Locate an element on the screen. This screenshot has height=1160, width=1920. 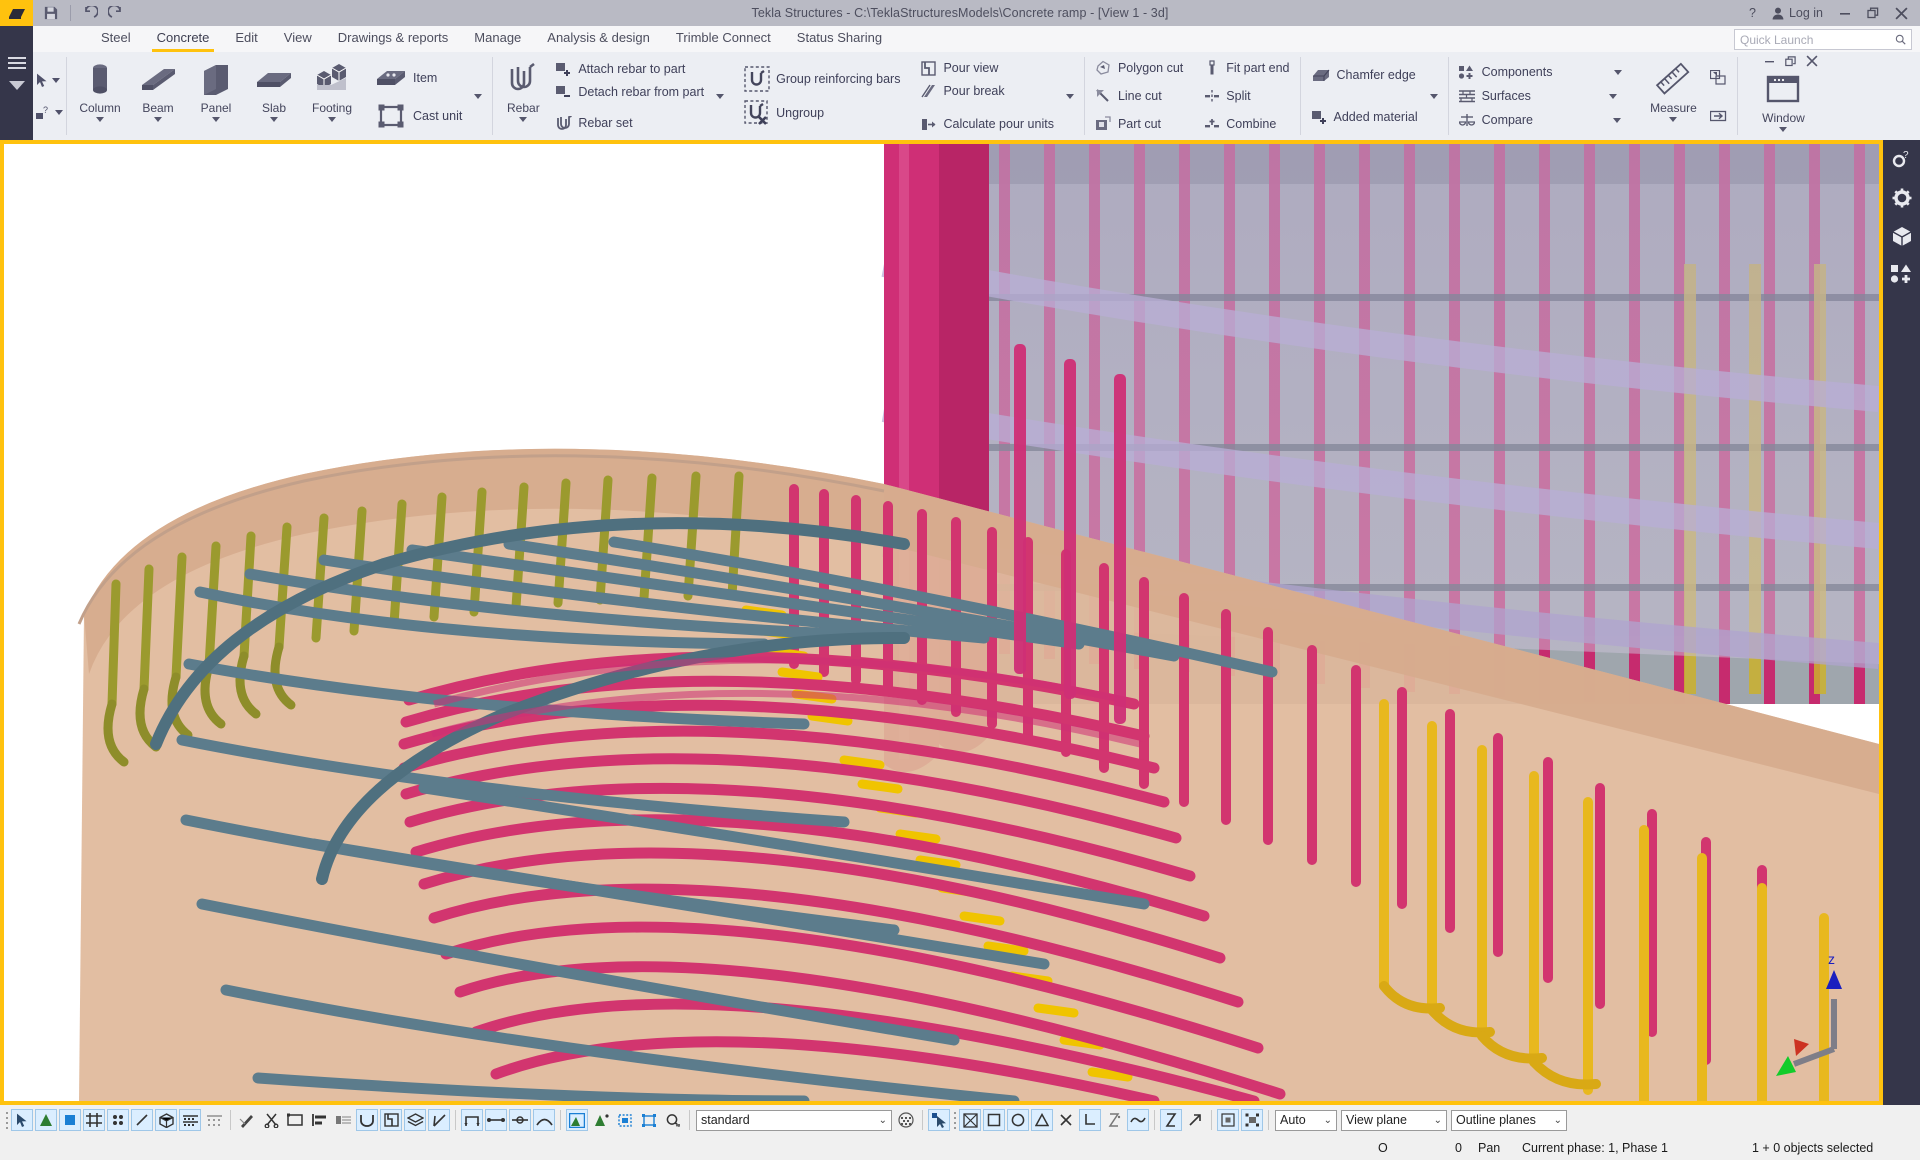
tab-steel: Steel is located at coordinates (116, 39).